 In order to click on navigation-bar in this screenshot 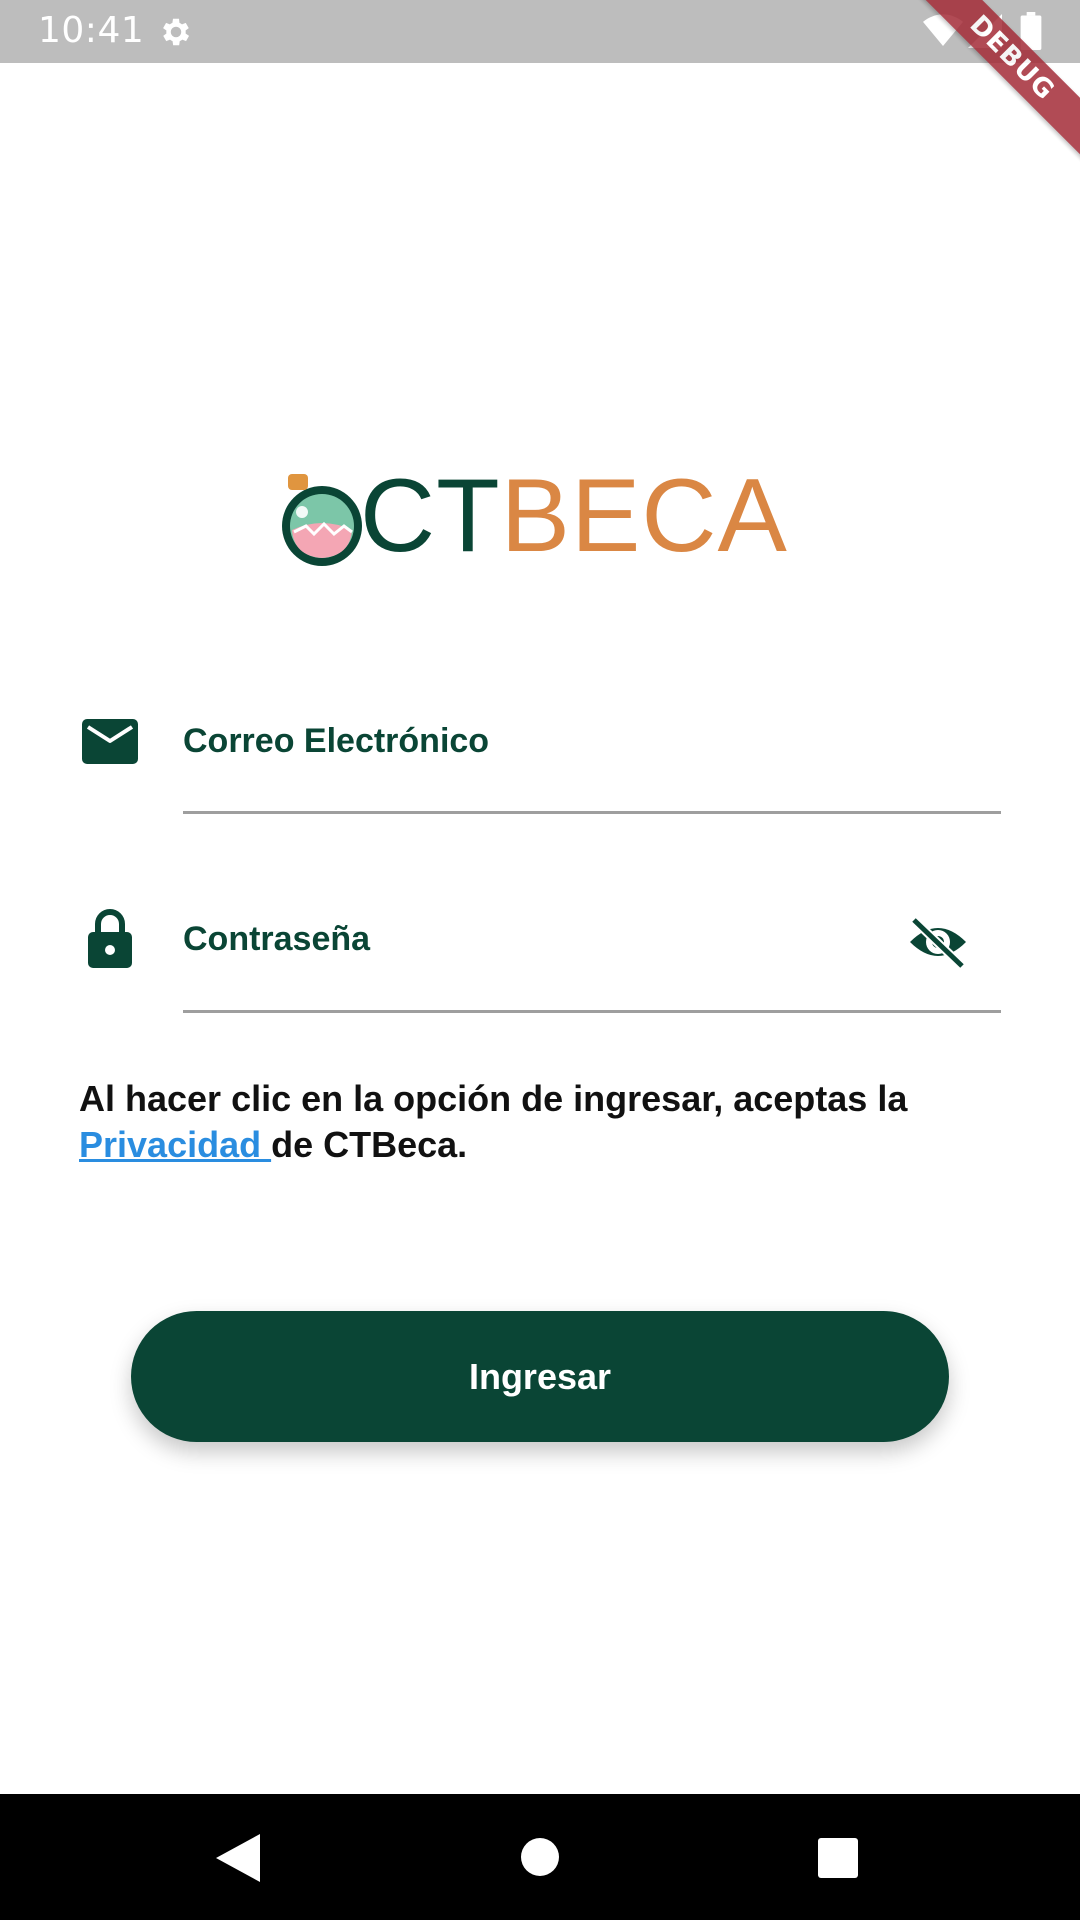, I will do `click(540, 1857)`.